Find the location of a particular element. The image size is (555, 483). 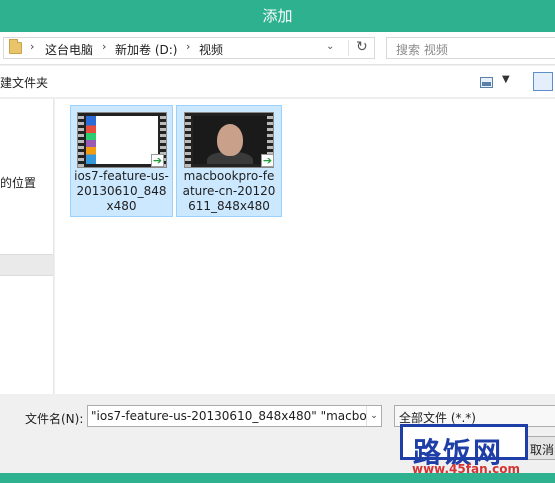

divider is located at coordinates (348, 48).